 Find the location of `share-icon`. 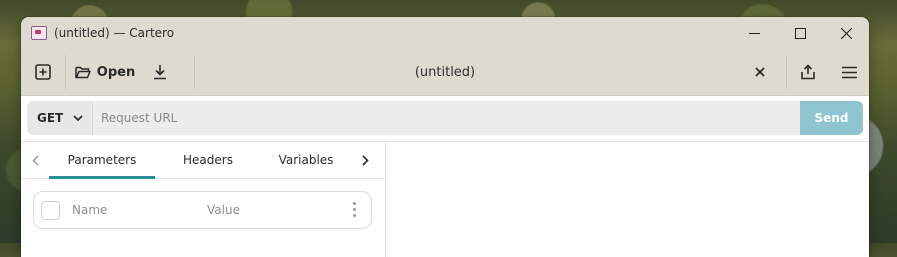

share-icon is located at coordinates (808, 72).